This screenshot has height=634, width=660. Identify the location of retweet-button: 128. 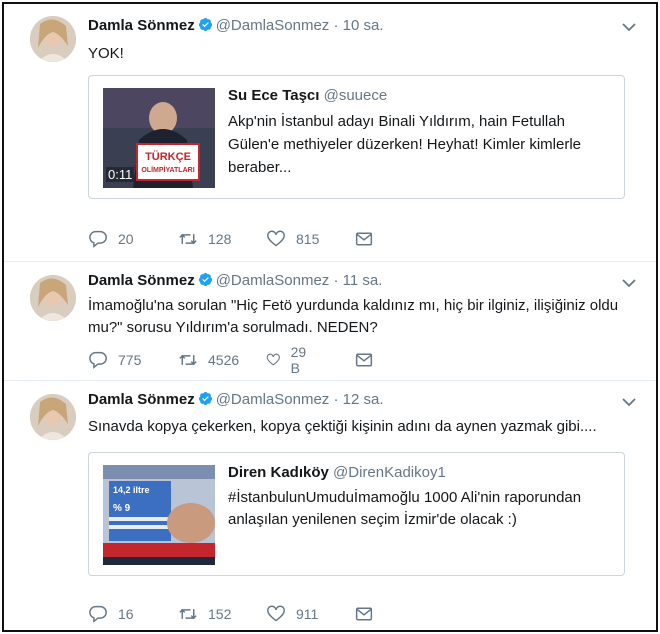
(204, 239).